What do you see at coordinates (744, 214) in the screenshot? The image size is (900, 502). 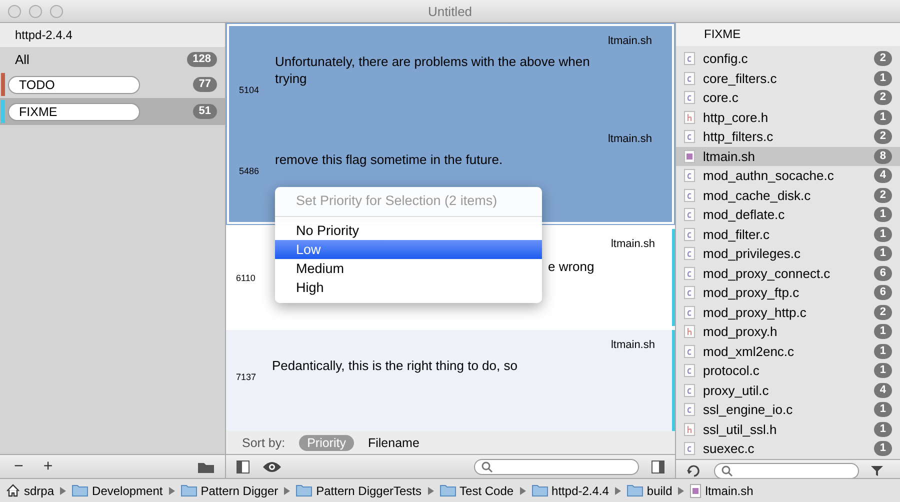 I see `file-name: mod_deflate.c` at bounding box center [744, 214].